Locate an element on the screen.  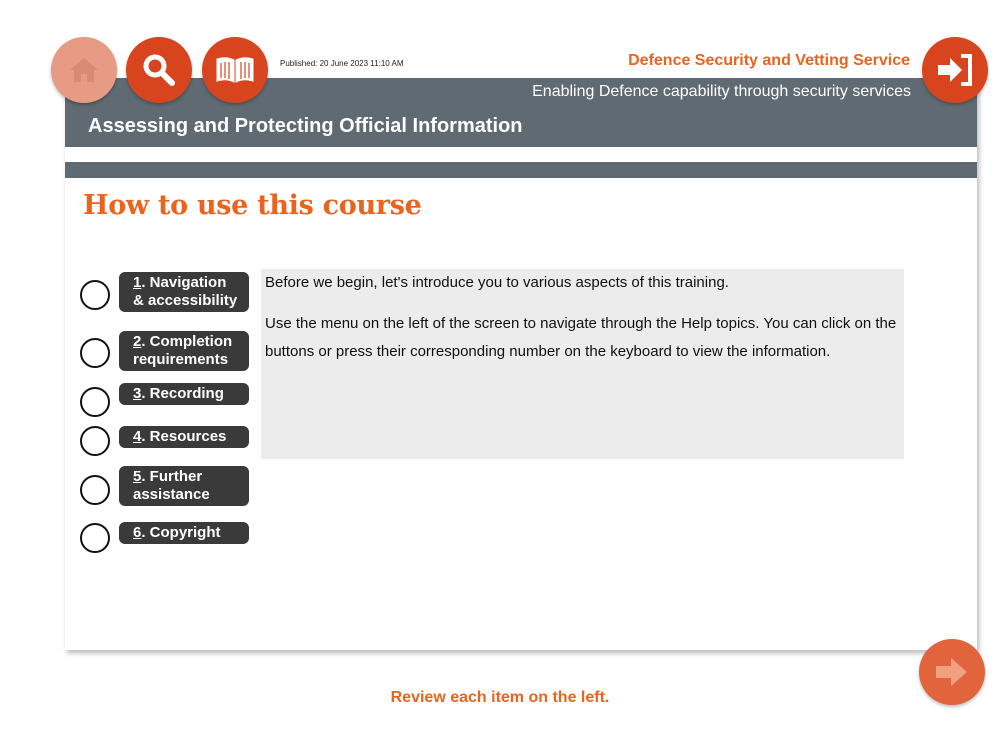
menu-button: 2. Completion requirements is located at coordinates (184, 351).